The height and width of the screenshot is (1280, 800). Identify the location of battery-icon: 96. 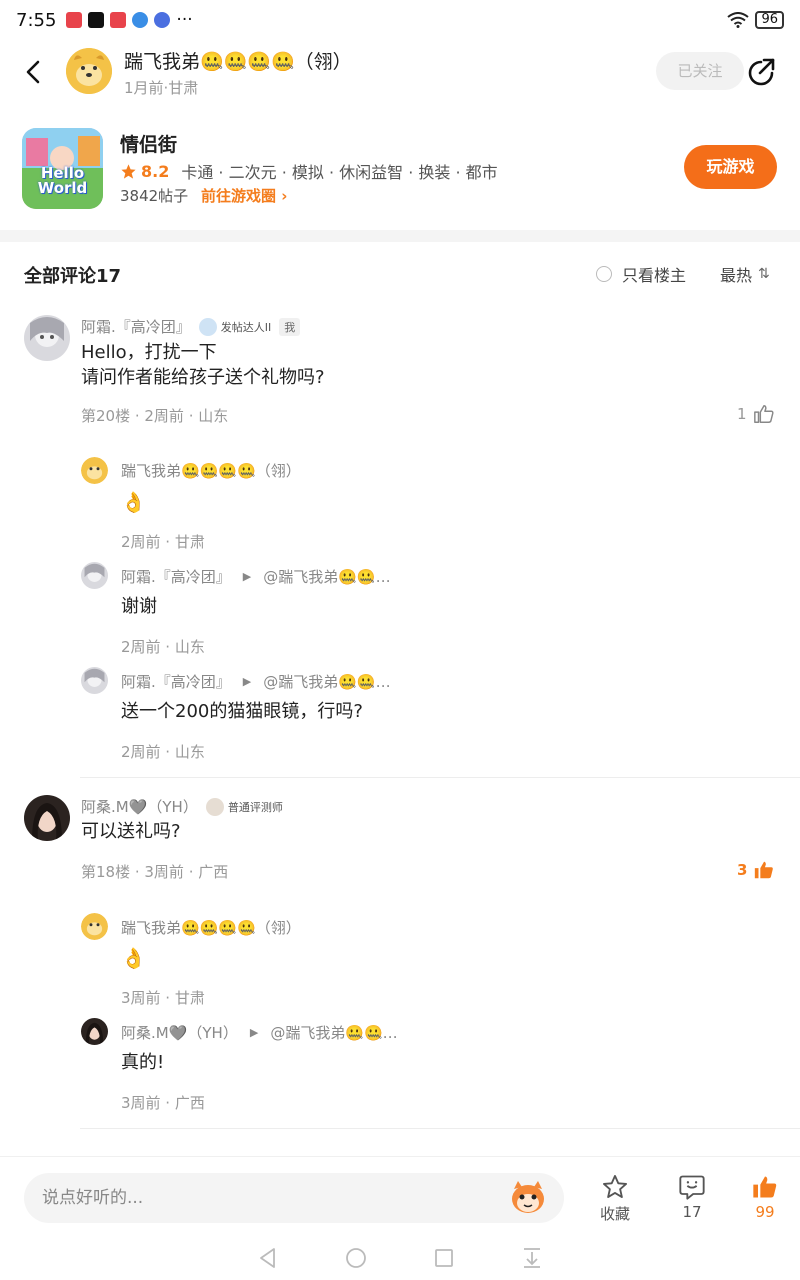
(769, 20).